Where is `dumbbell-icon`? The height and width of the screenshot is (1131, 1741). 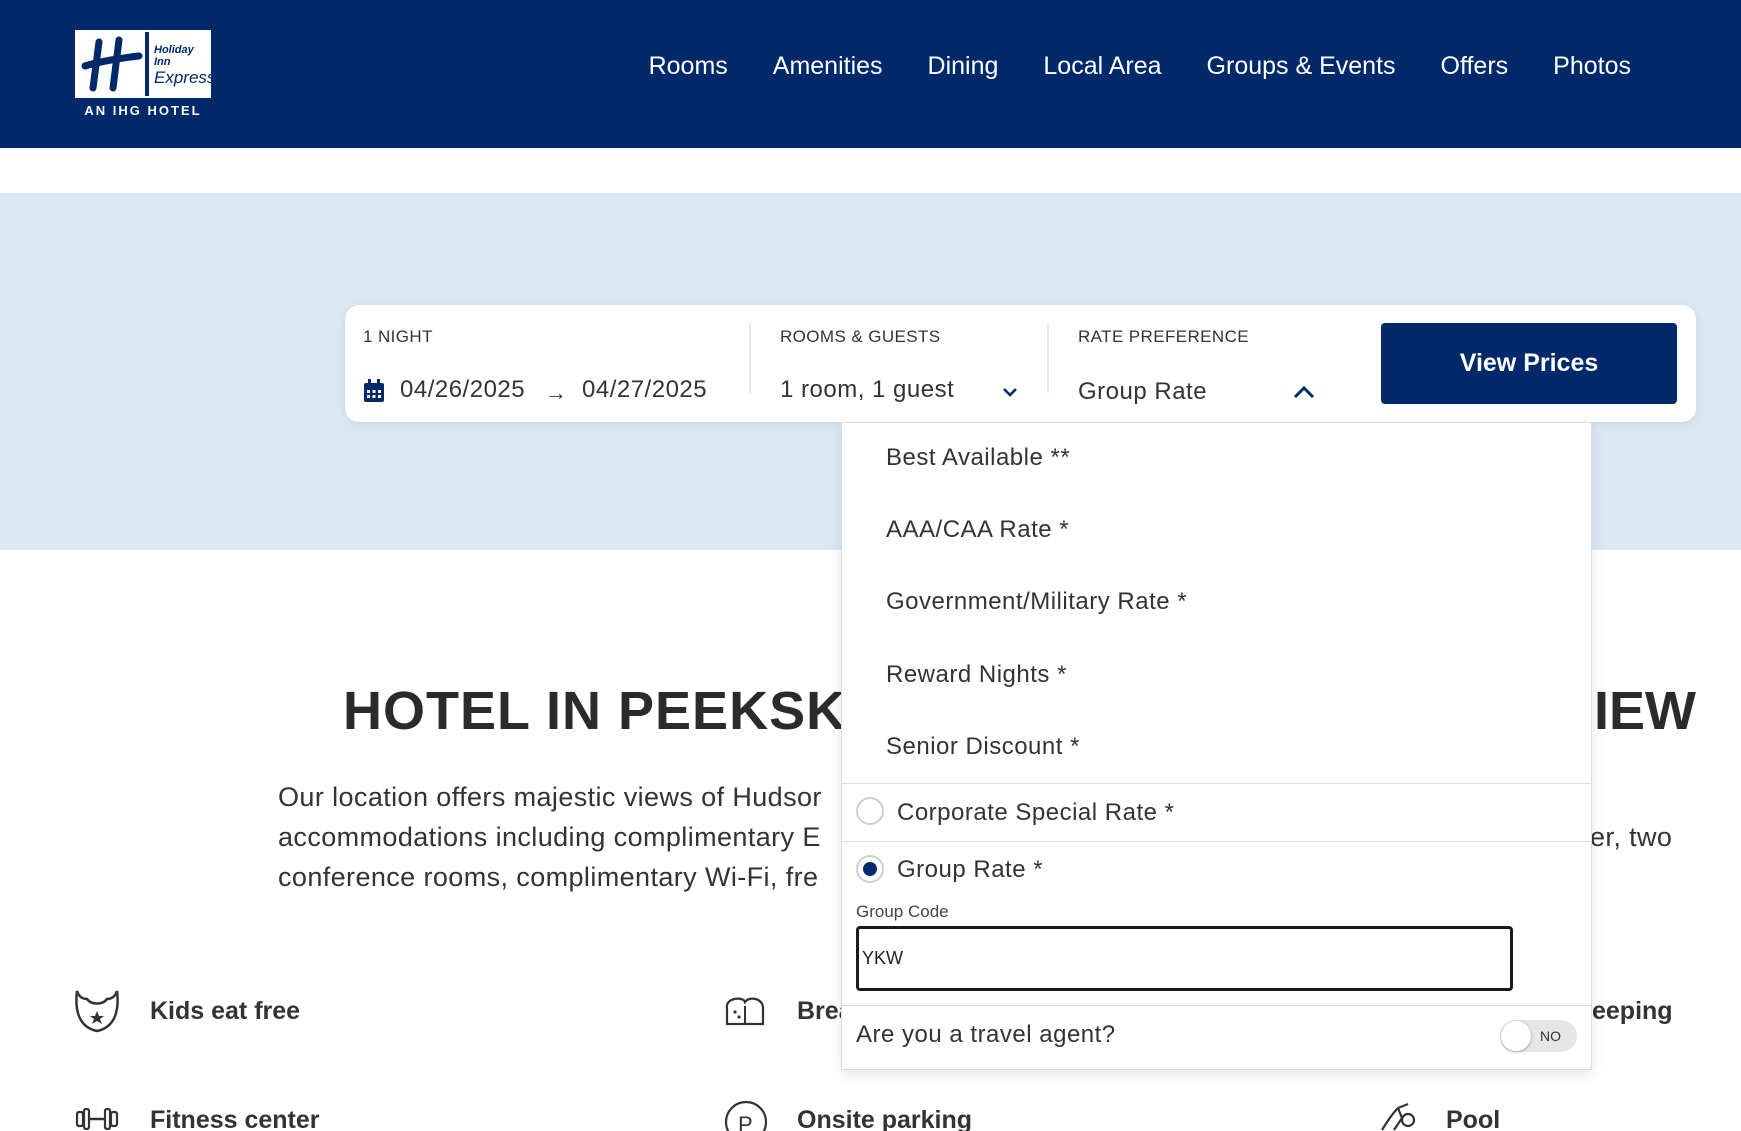 dumbbell-icon is located at coordinates (97, 1119).